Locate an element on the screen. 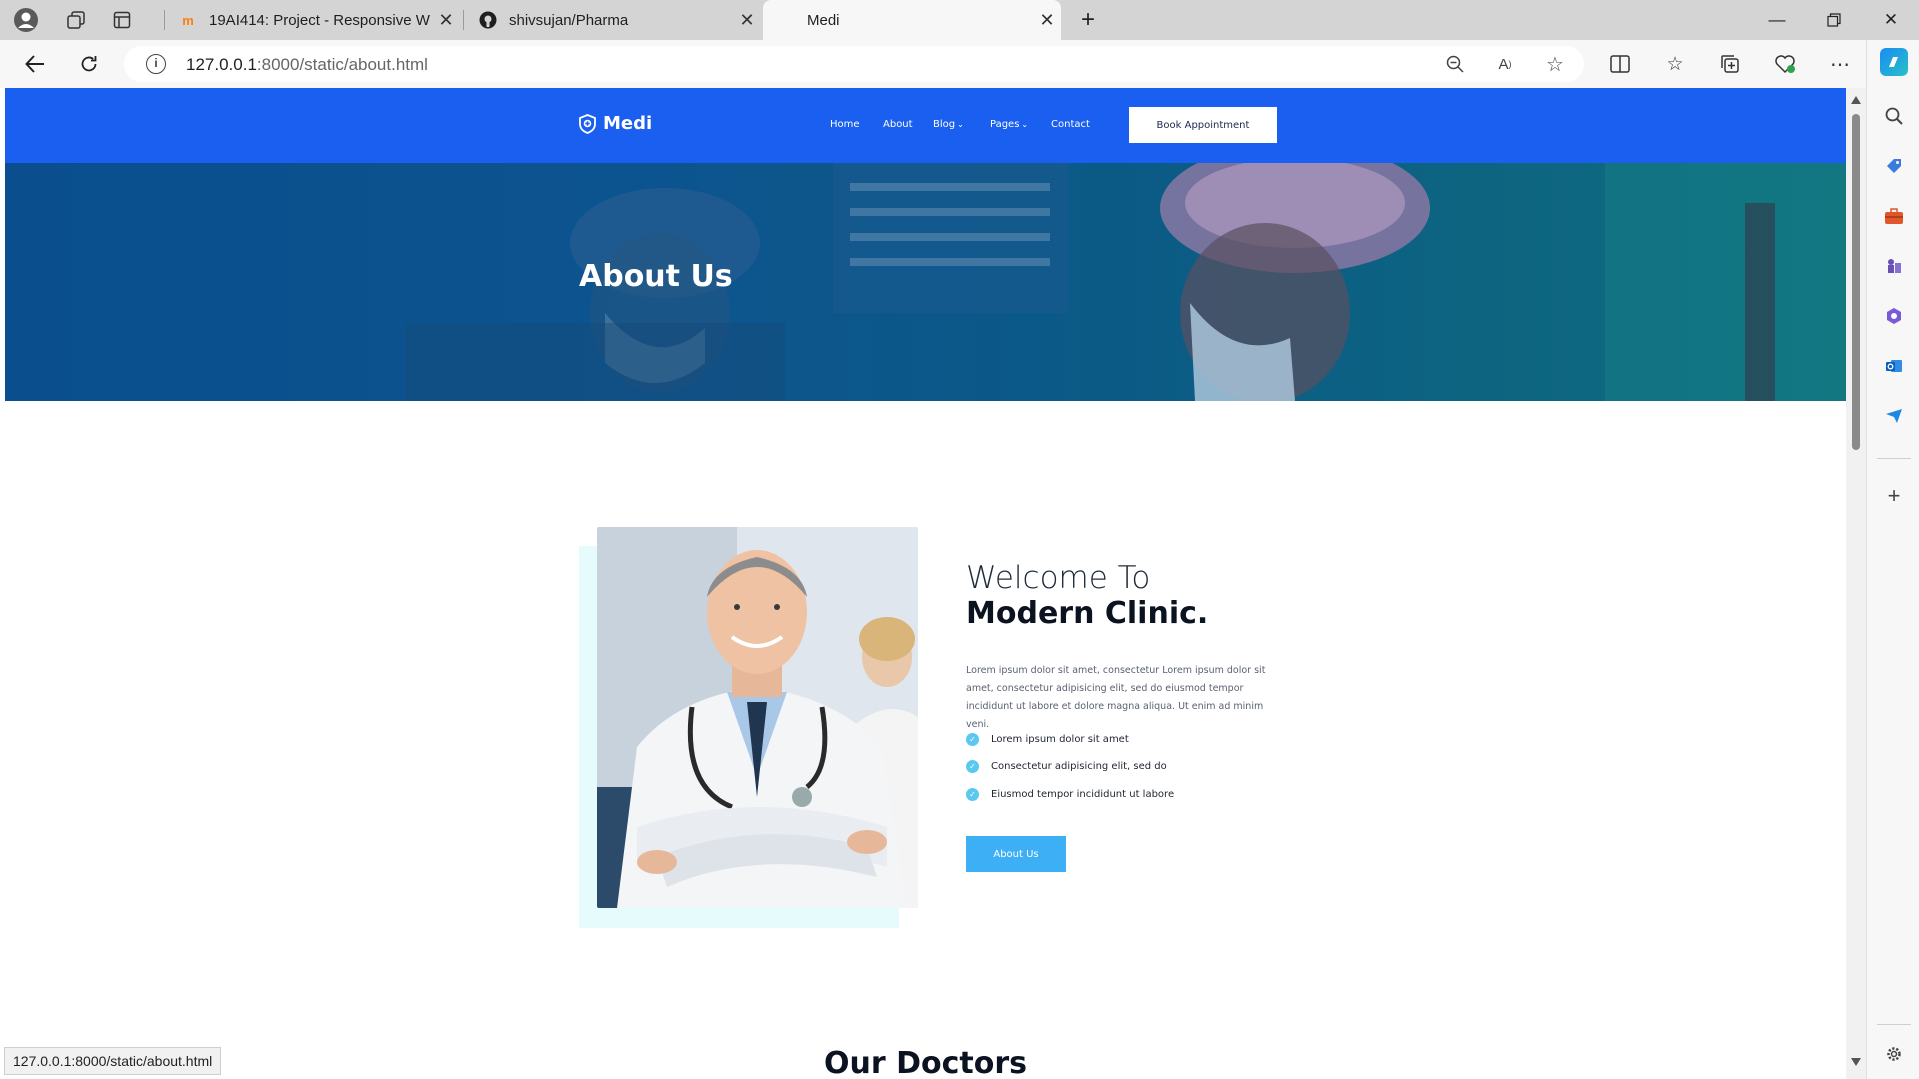  nav-label: Home is located at coordinates (845, 124).